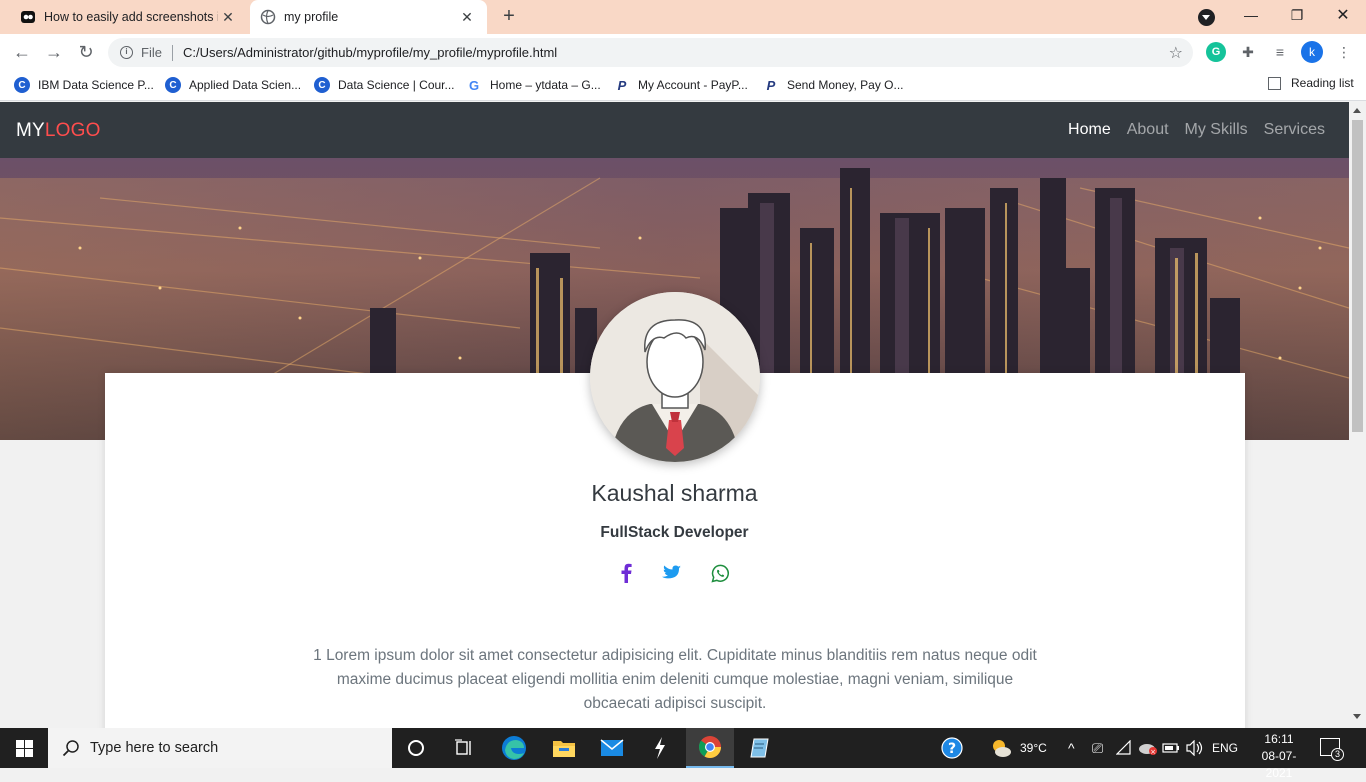 This screenshot has width=1366, height=782. What do you see at coordinates (760, 748) in the screenshot?
I see `notepad-app-icon` at bounding box center [760, 748].